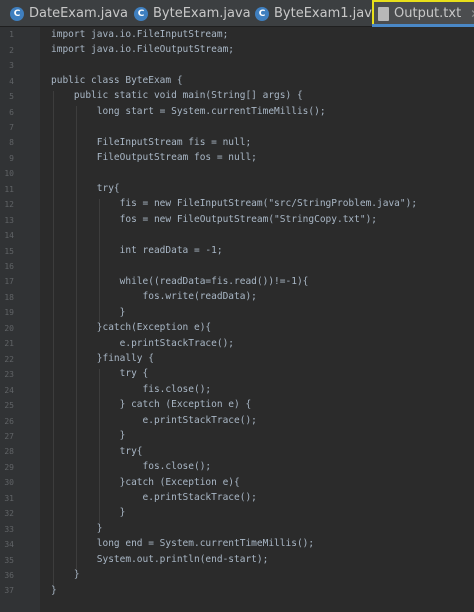 Image resolution: width=474 pixels, height=612 pixels. Describe the element at coordinates (140, 34) in the screenshot. I see `code-line: import java.io.FileInputStream;` at that location.